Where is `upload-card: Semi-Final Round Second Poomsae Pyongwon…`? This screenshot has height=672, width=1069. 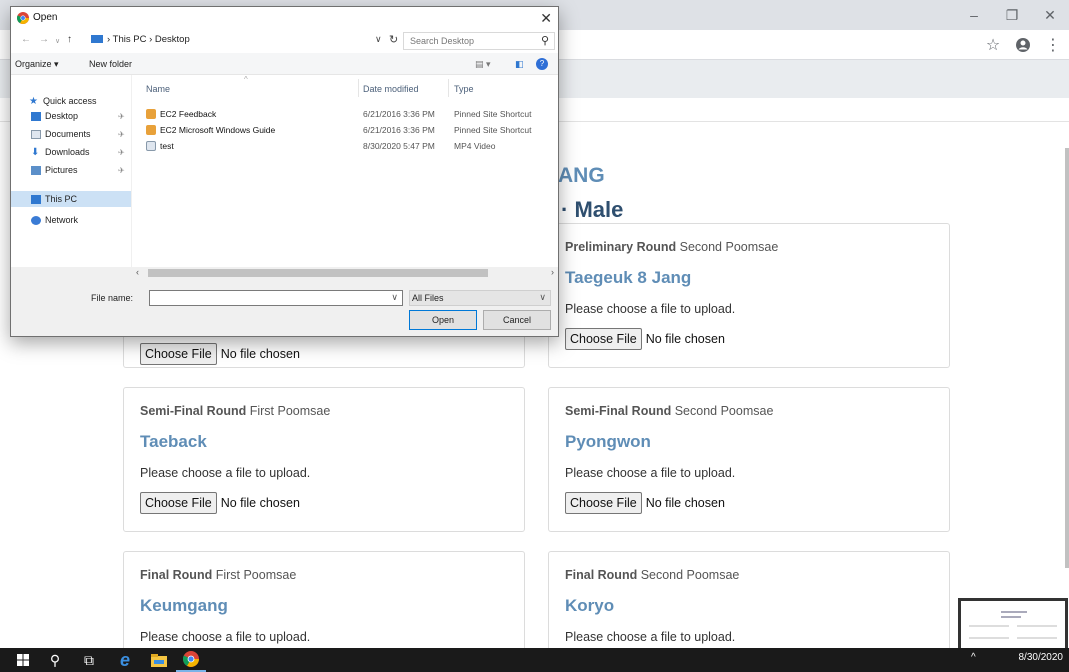
upload-card: Semi-Final Round Second Poomsae Pyongwon… is located at coordinates (749, 459).